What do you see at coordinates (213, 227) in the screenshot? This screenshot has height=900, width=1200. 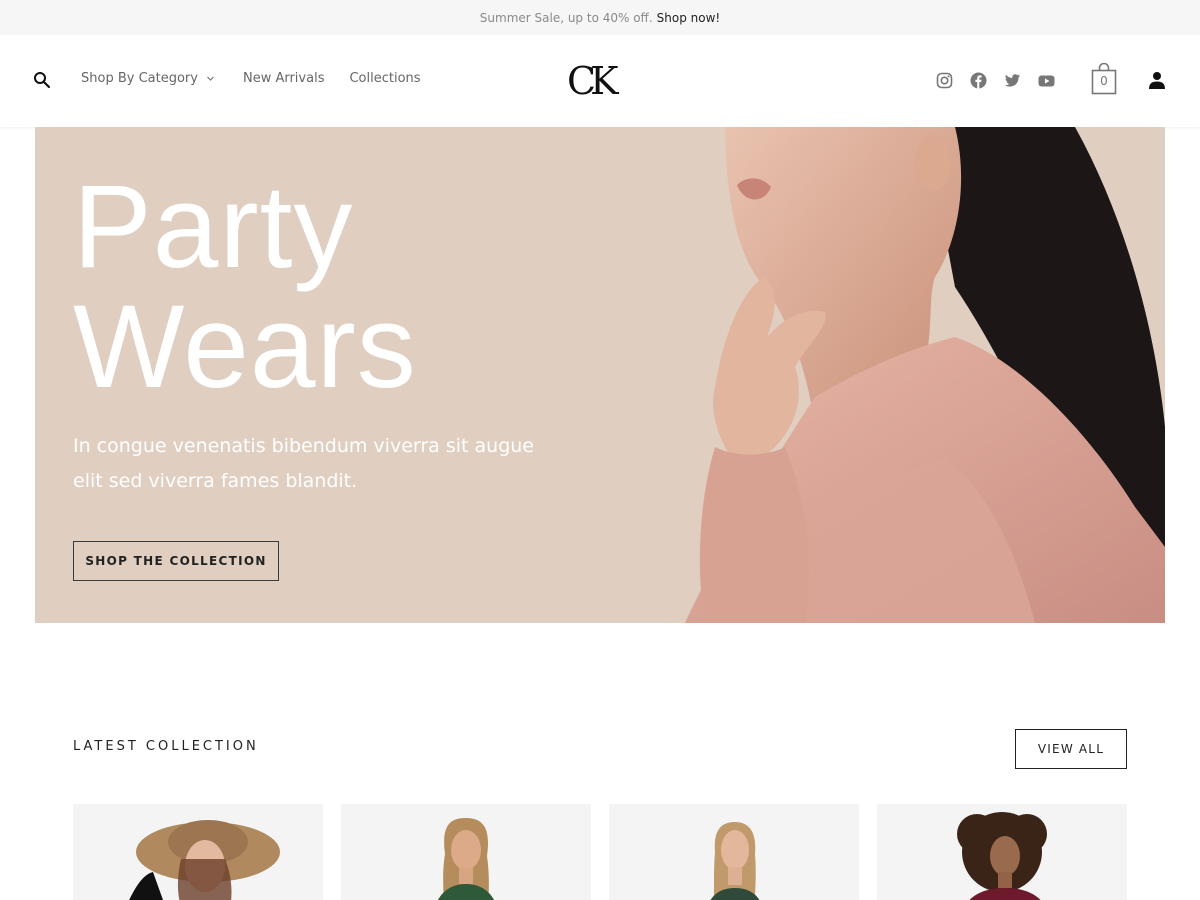 I see `hero-title-line-1: Party` at bounding box center [213, 227].